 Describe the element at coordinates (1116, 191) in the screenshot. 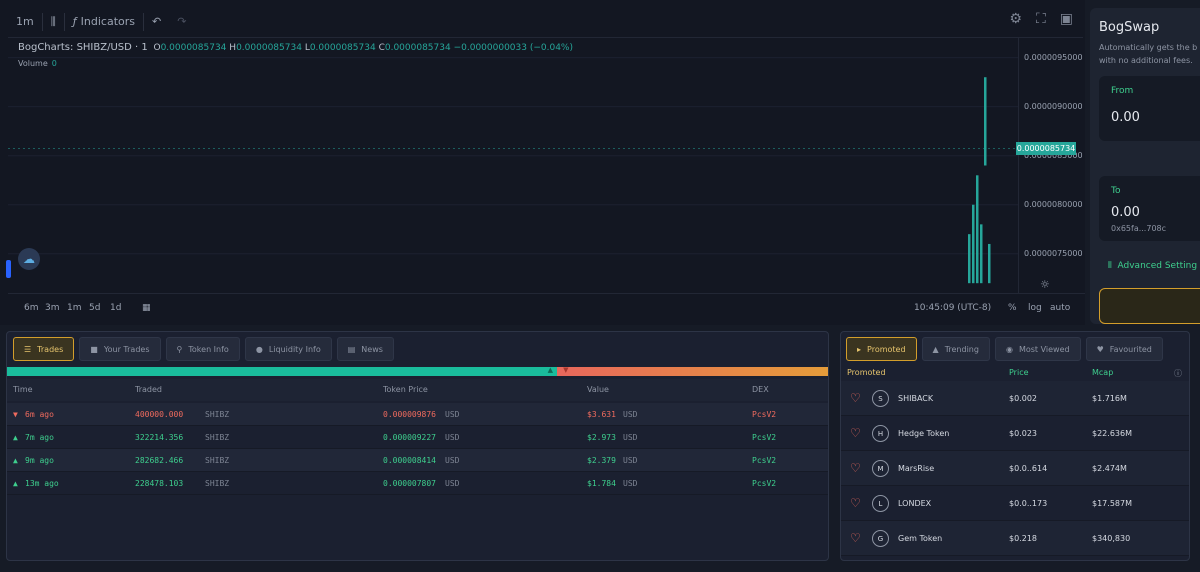

I see `to-label: To` at that location.